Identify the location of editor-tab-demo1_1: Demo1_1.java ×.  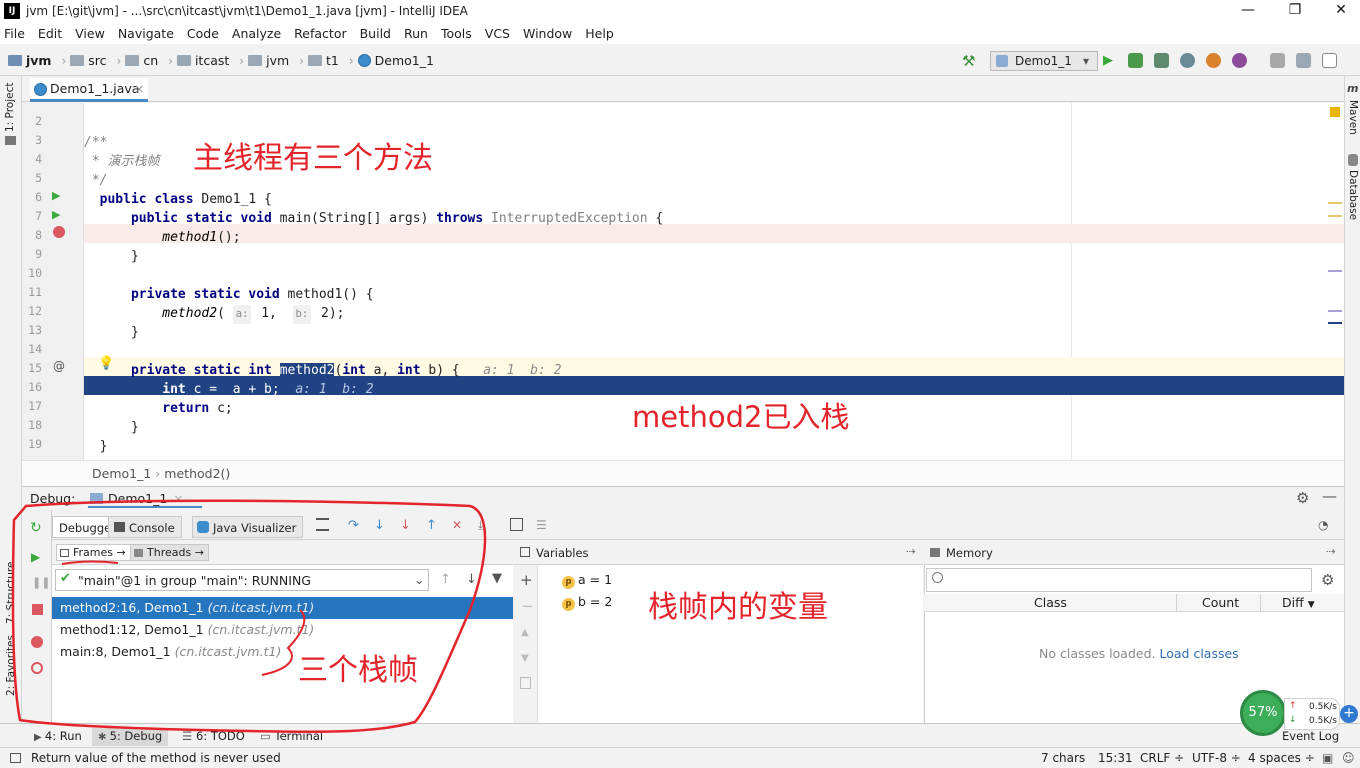
(89, 90).